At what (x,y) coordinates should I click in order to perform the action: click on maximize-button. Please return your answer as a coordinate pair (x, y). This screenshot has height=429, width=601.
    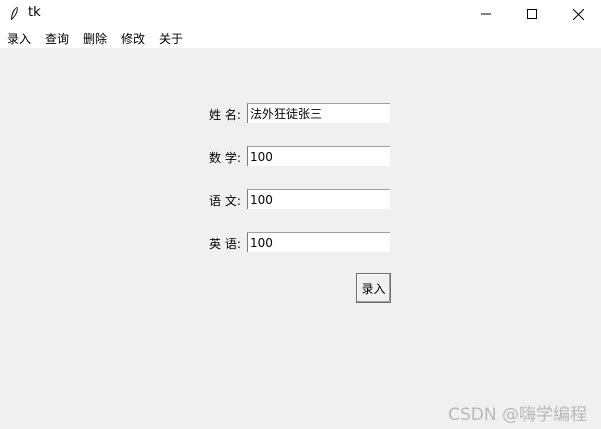
    Looking at the image, I should click on (532, 14).